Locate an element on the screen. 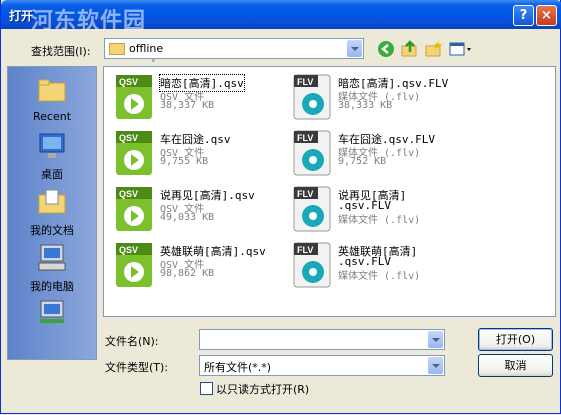 Image resolution: width=561 pixels, height=415 pixels. file-item: QSV 暗恋[高清].qsv QSV 文件 38,337 KB is located at coordinates (204, 98).